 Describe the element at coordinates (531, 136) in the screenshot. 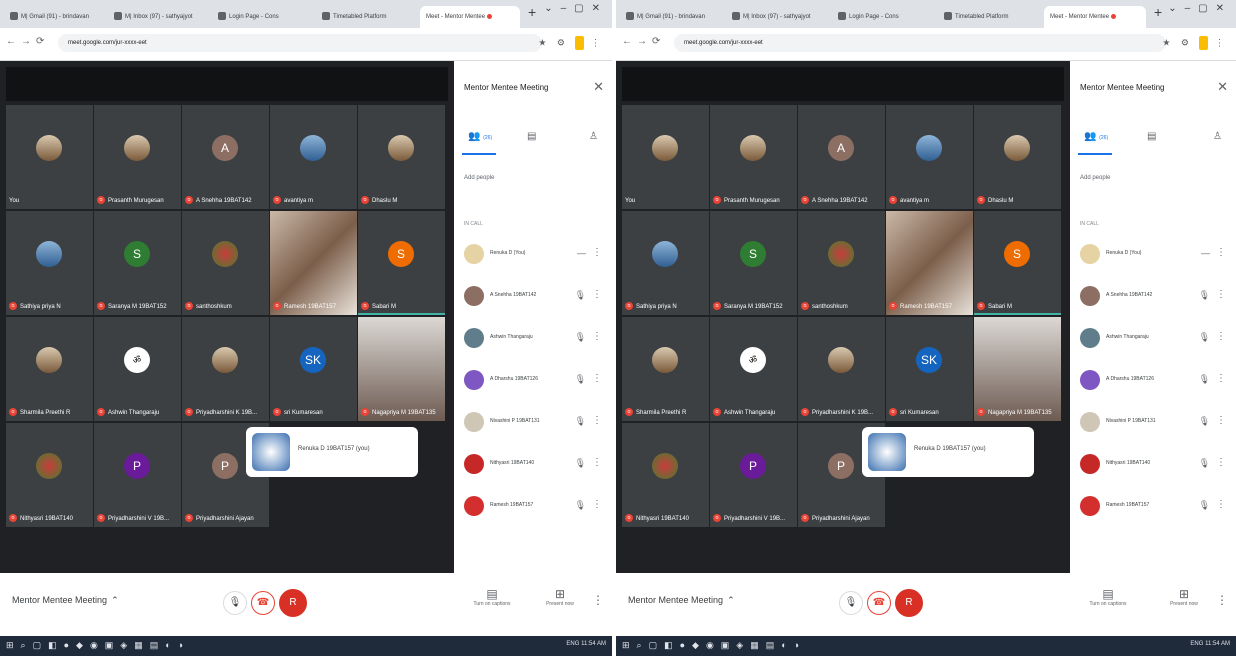

I see `chat-icon: ▤` at that location.